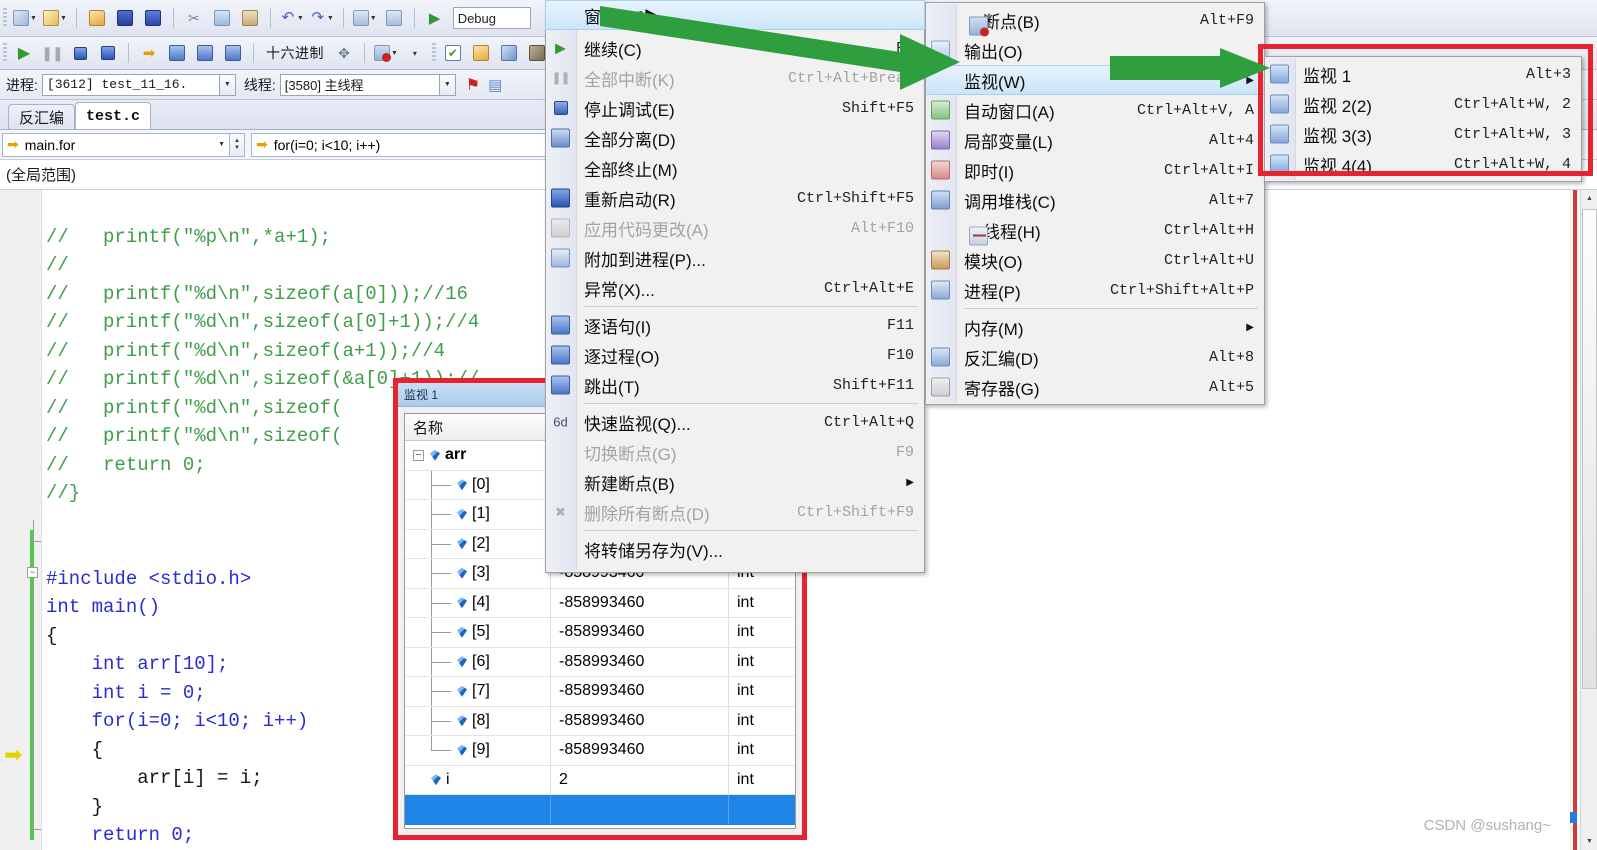 The image size is (1597, 850). Describe the element at coordinates (250, 18) in the screenshot. I see `paste-button` at that location.